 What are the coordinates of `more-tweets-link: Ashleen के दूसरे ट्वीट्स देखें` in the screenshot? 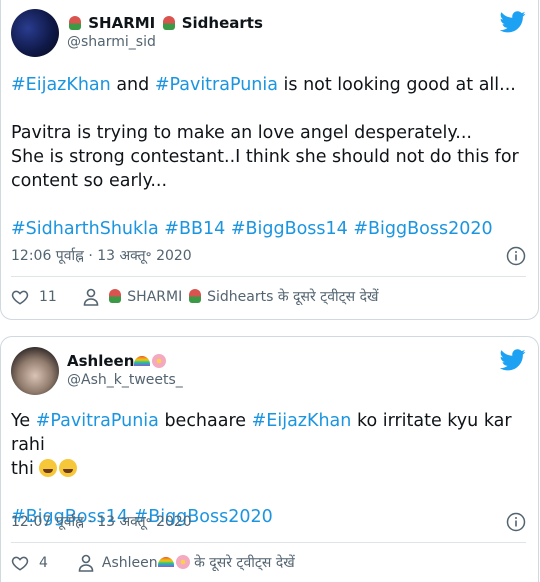 It's located at (198, 563).